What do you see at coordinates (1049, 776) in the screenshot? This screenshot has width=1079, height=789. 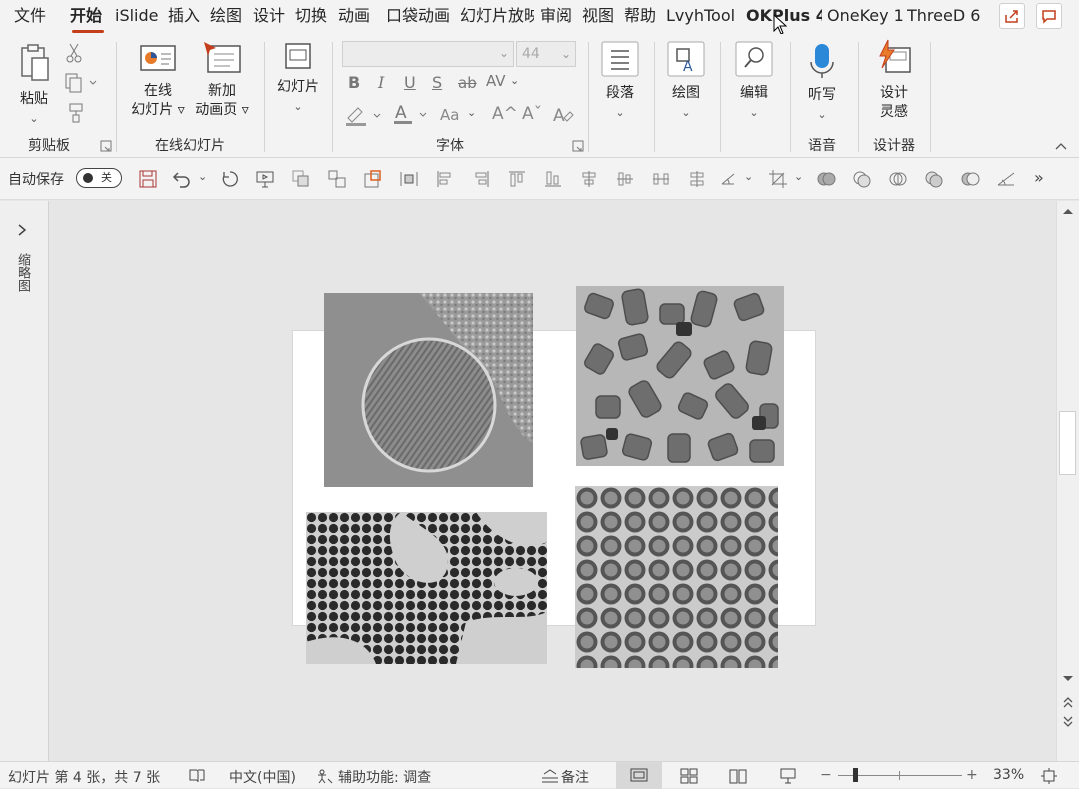 I see `fit-to-window-icon` at bounding box center [1049, 776].